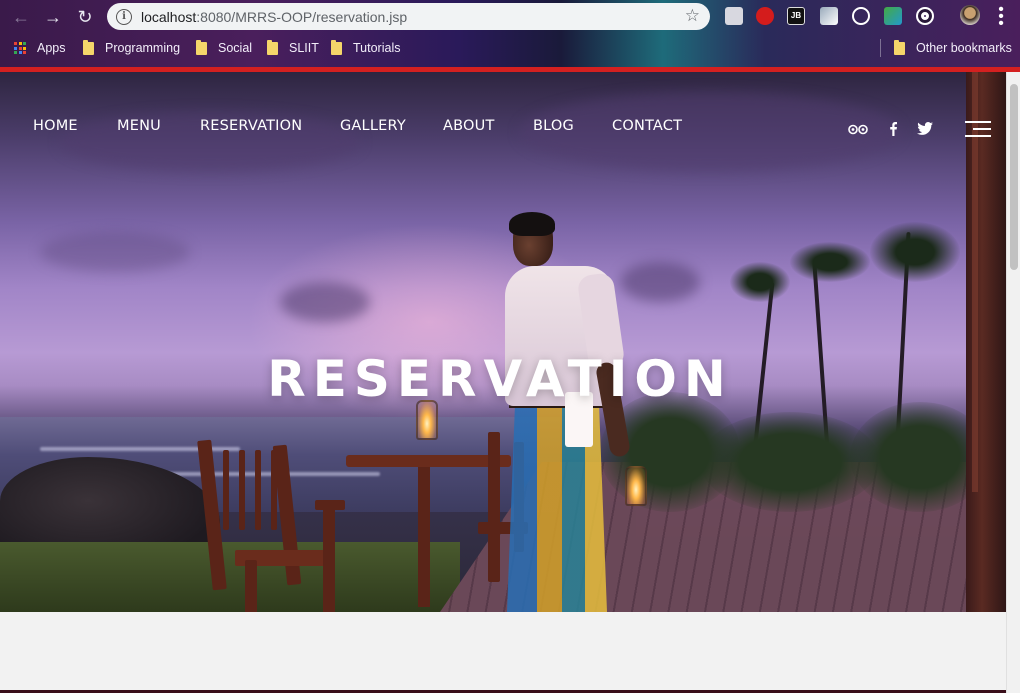 The height and width of the screenshot is (693, 1020). Describe the element at coordinates (55, 126) in the screenshot. I see `nav-home: HOME` at that location.